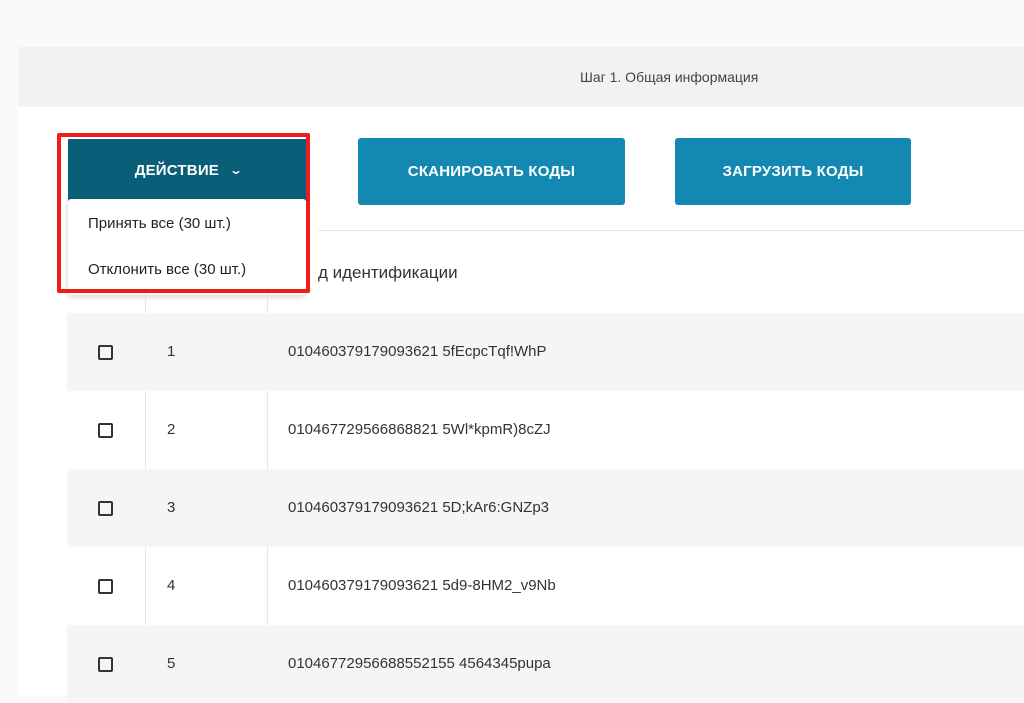 The height and width of the screenshot is (703, 1024). Describe the element at coordinates (171, 429) in the screenshot. I see `row-number: 2` at that location.